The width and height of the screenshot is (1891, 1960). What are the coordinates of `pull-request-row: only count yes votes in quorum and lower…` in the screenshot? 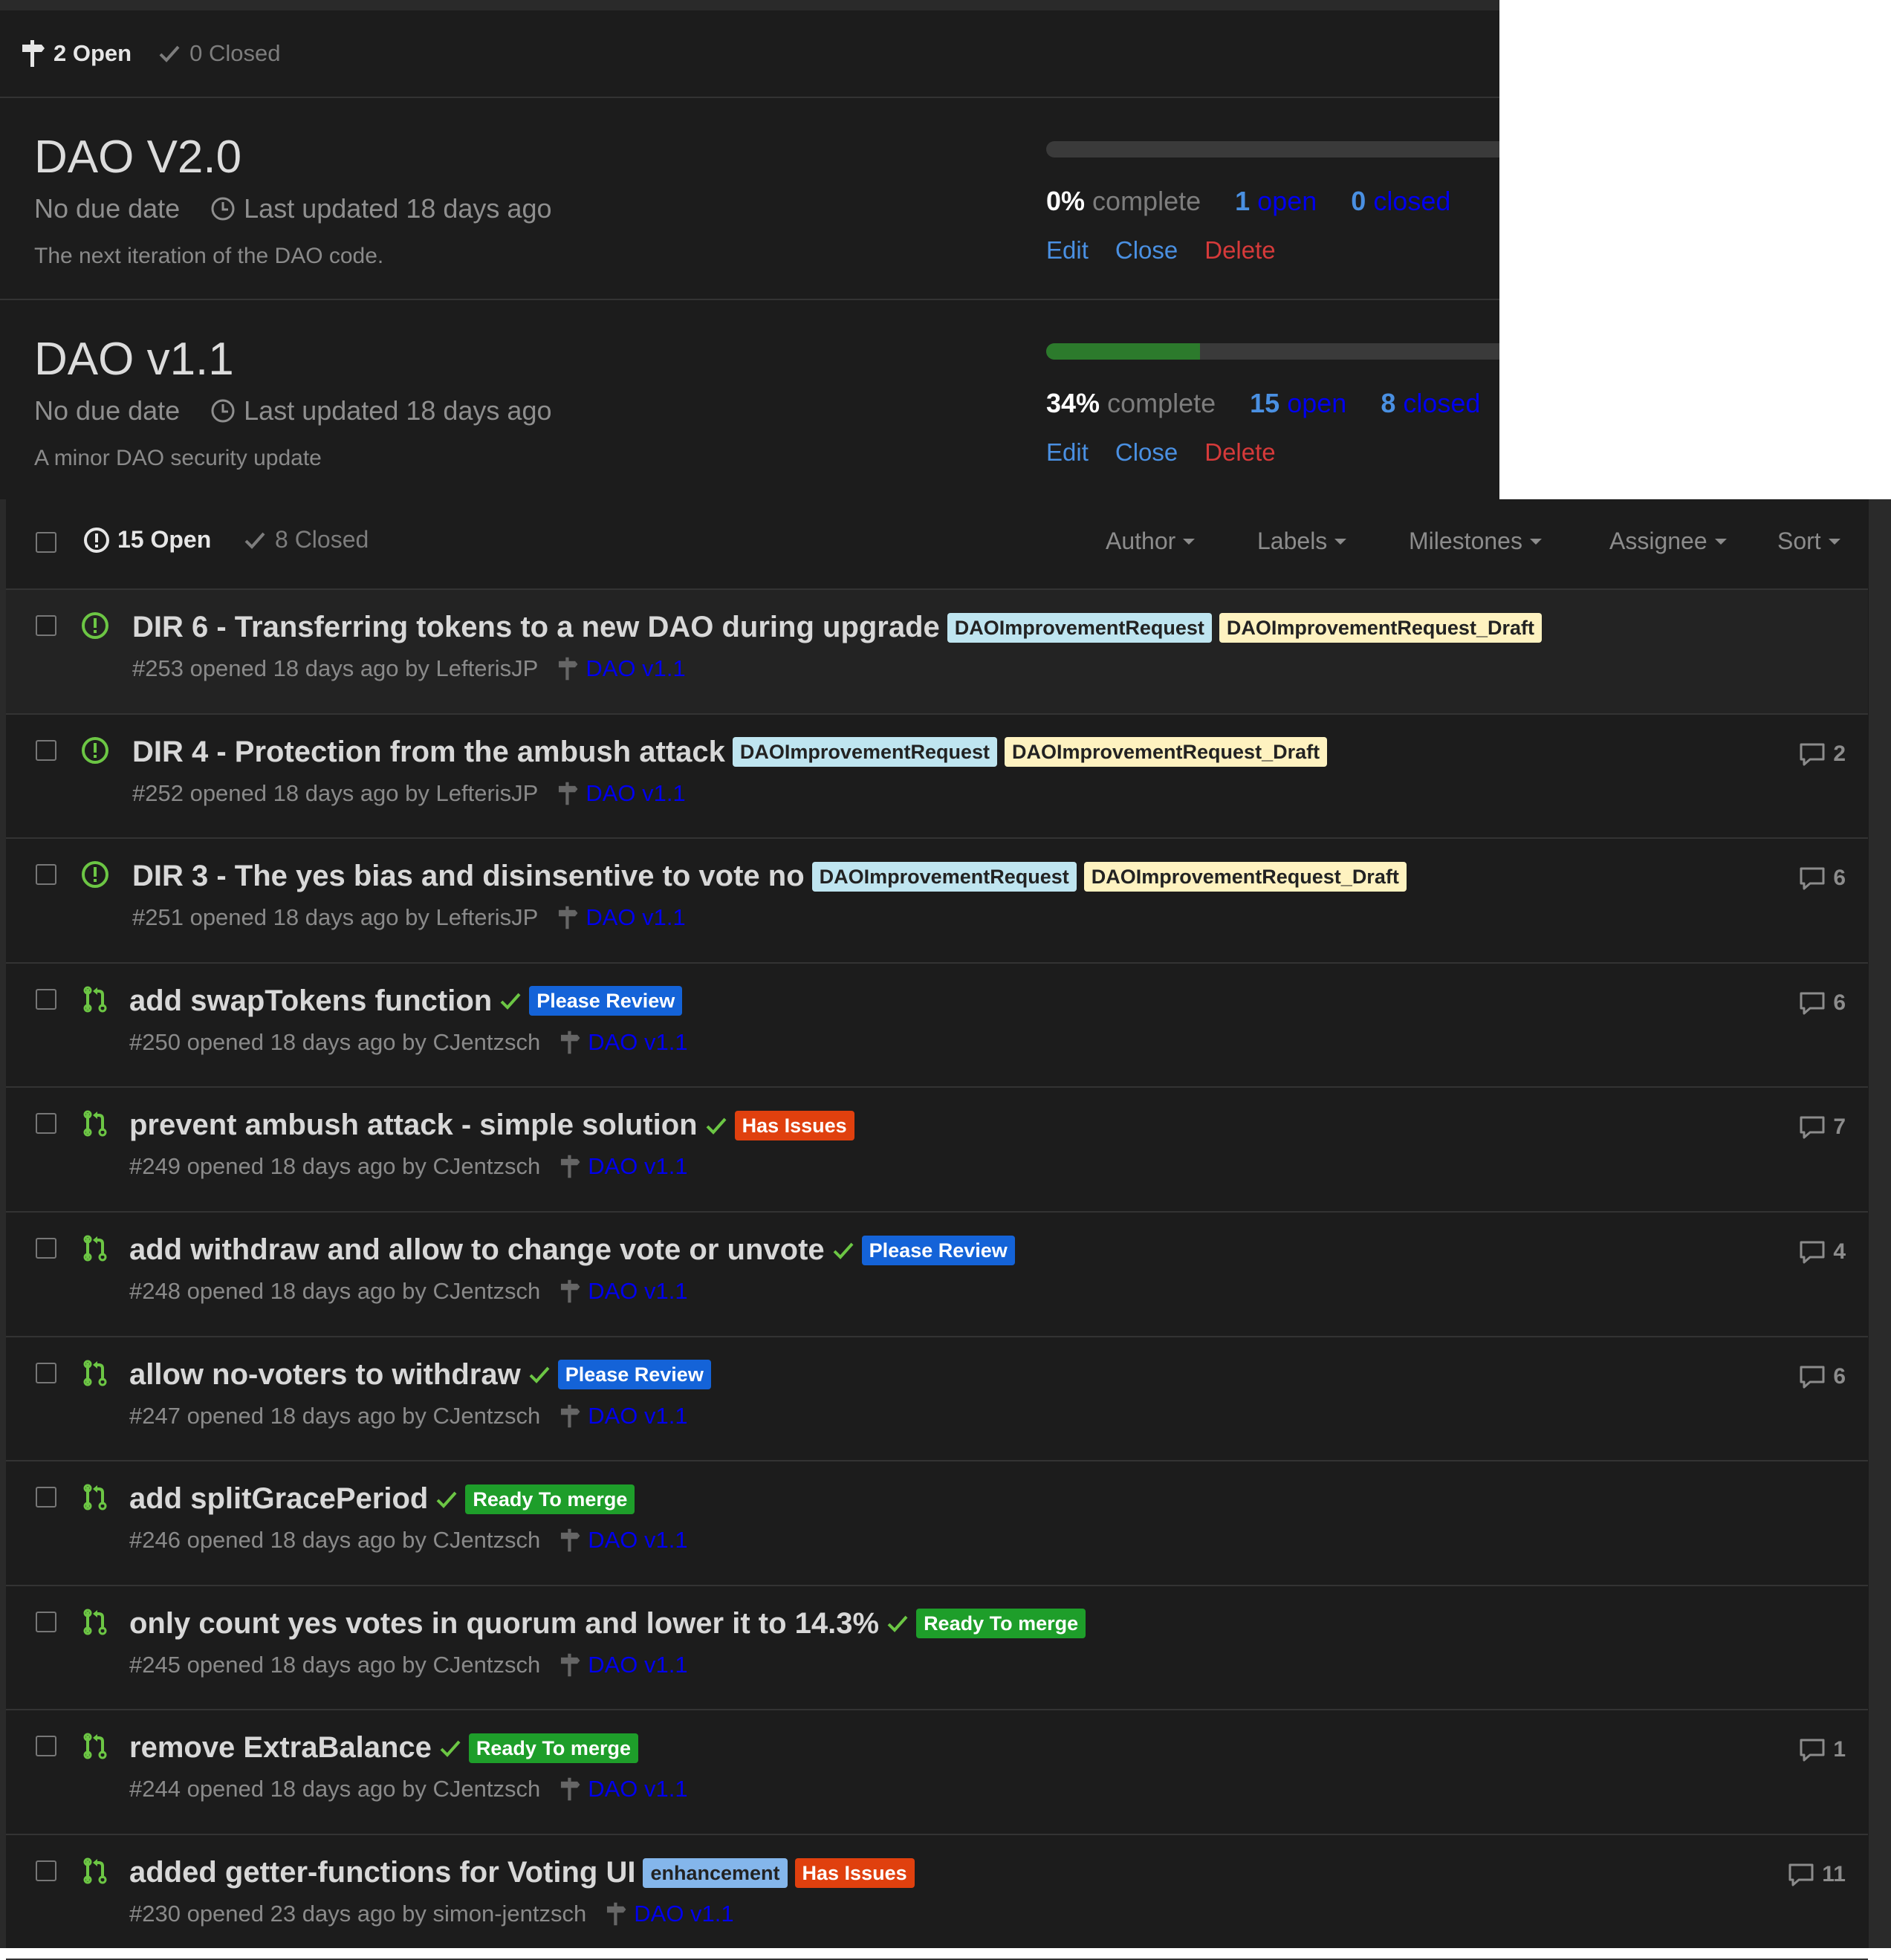 It's located at (937, 1648).